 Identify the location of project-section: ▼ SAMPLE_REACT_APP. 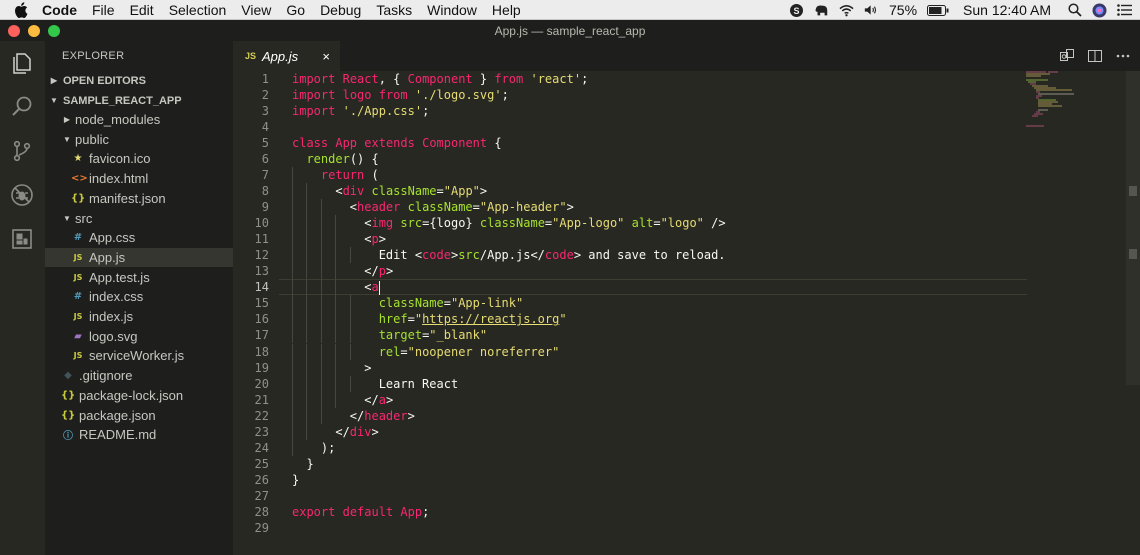
(139, 100).